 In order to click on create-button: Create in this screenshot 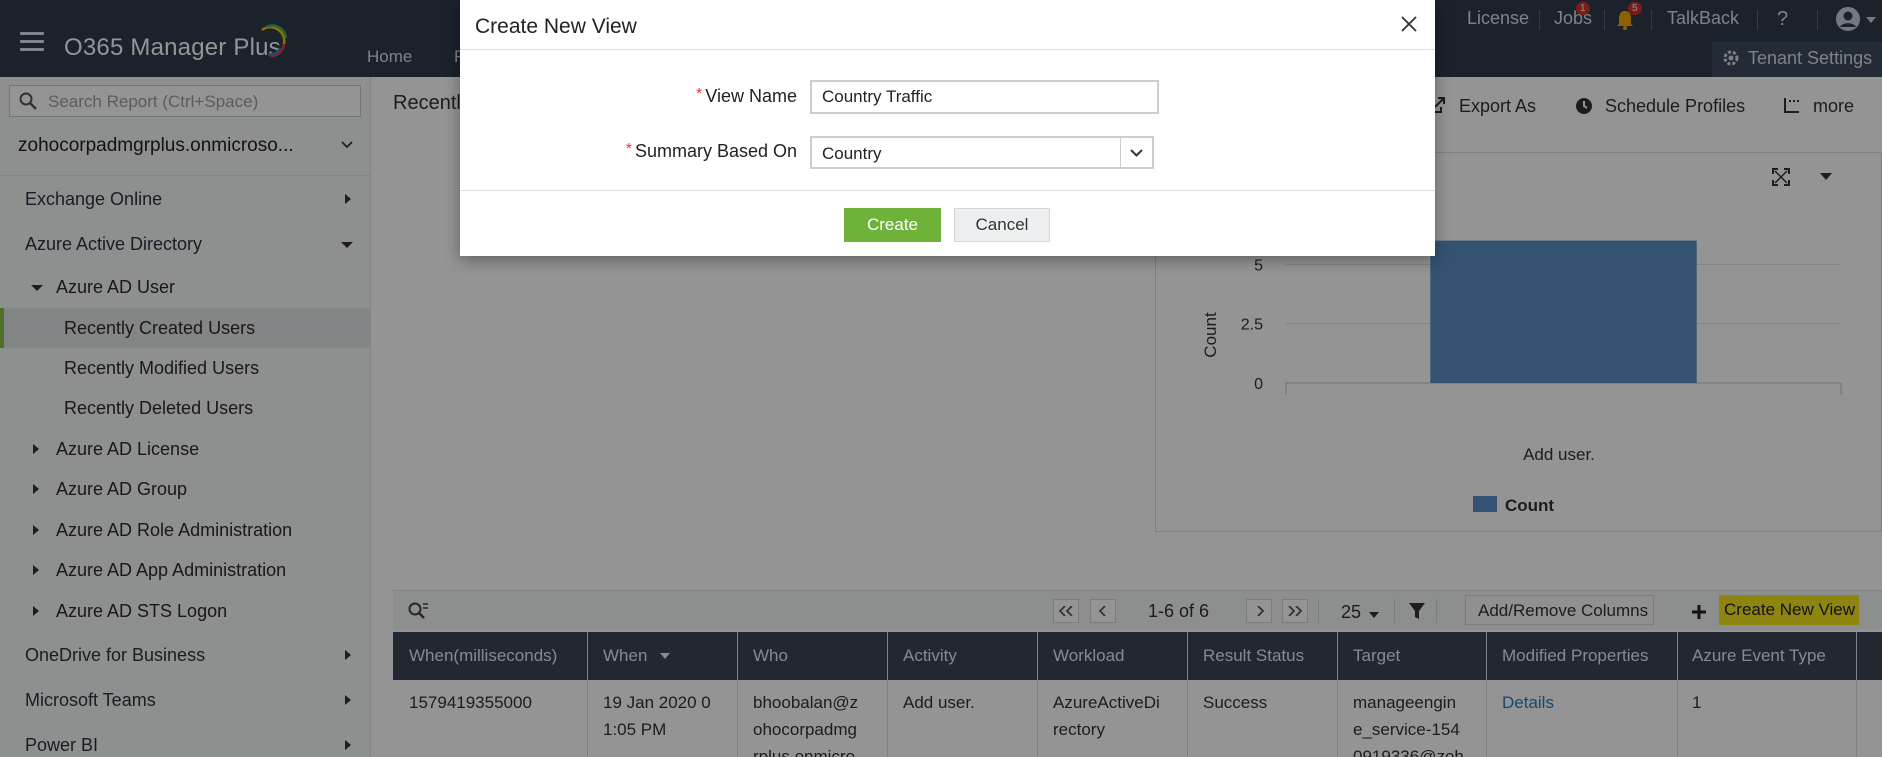, I will do `click(892, 225)`.